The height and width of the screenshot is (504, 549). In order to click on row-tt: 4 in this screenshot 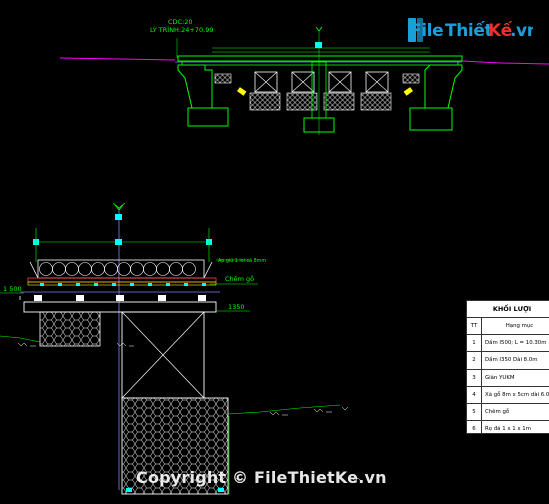, I will do `click(474, 394)`.